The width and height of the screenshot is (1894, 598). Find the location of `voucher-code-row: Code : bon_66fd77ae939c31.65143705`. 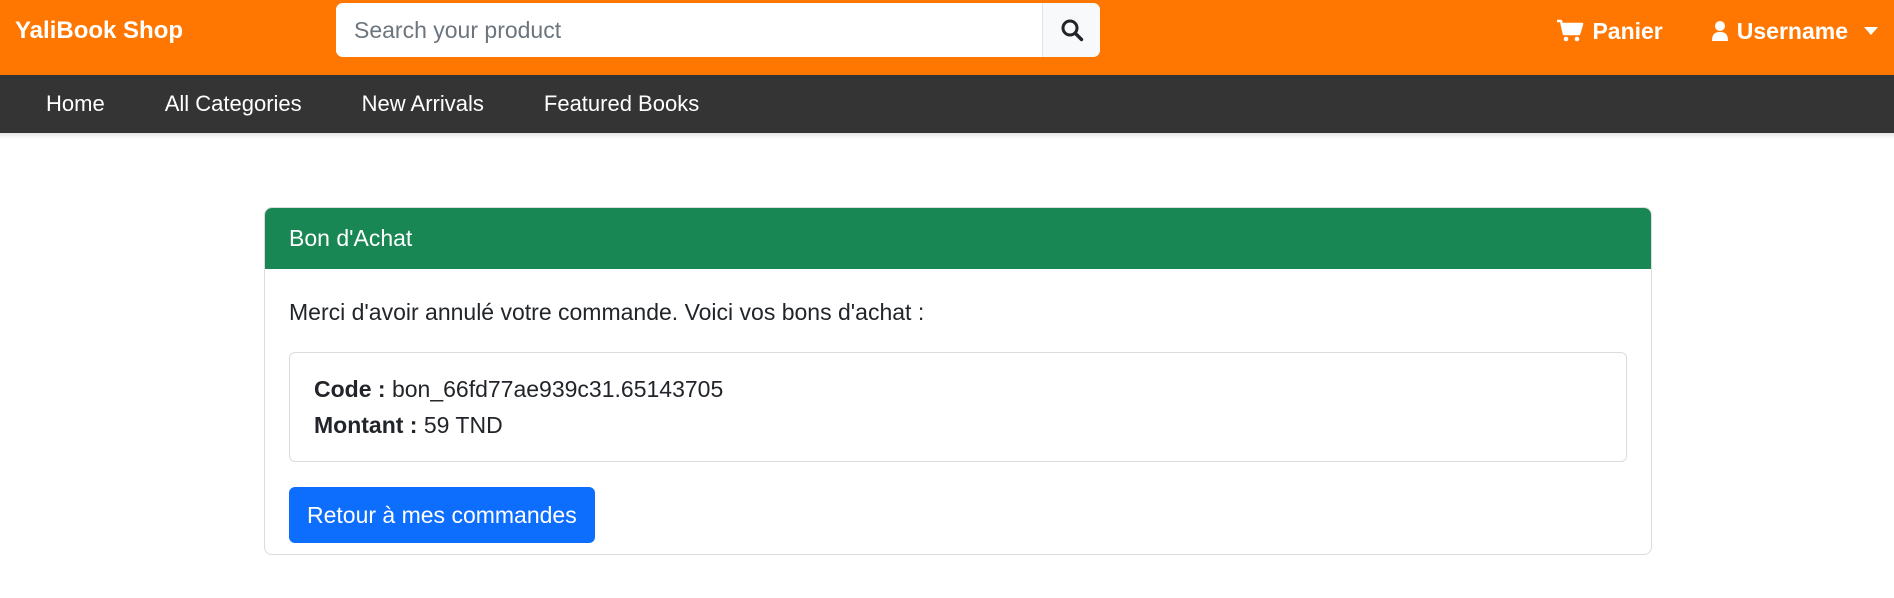

voucher-code-row: Code : bon_66fd77ae939c31.65143705 is located at coordinates (958, 389).